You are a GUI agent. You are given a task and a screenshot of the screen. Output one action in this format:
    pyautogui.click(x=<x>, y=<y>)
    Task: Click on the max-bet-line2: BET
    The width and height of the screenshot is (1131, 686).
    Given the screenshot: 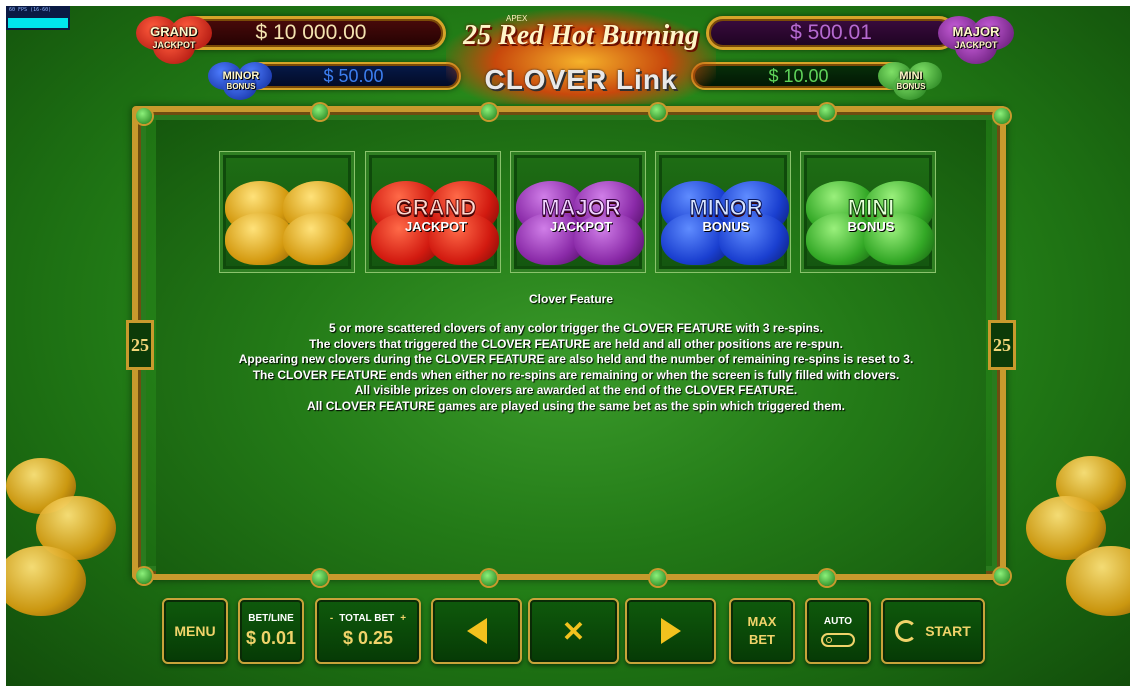 What is the action you would take?
    pyautogui.click(x=762, y=639)
    